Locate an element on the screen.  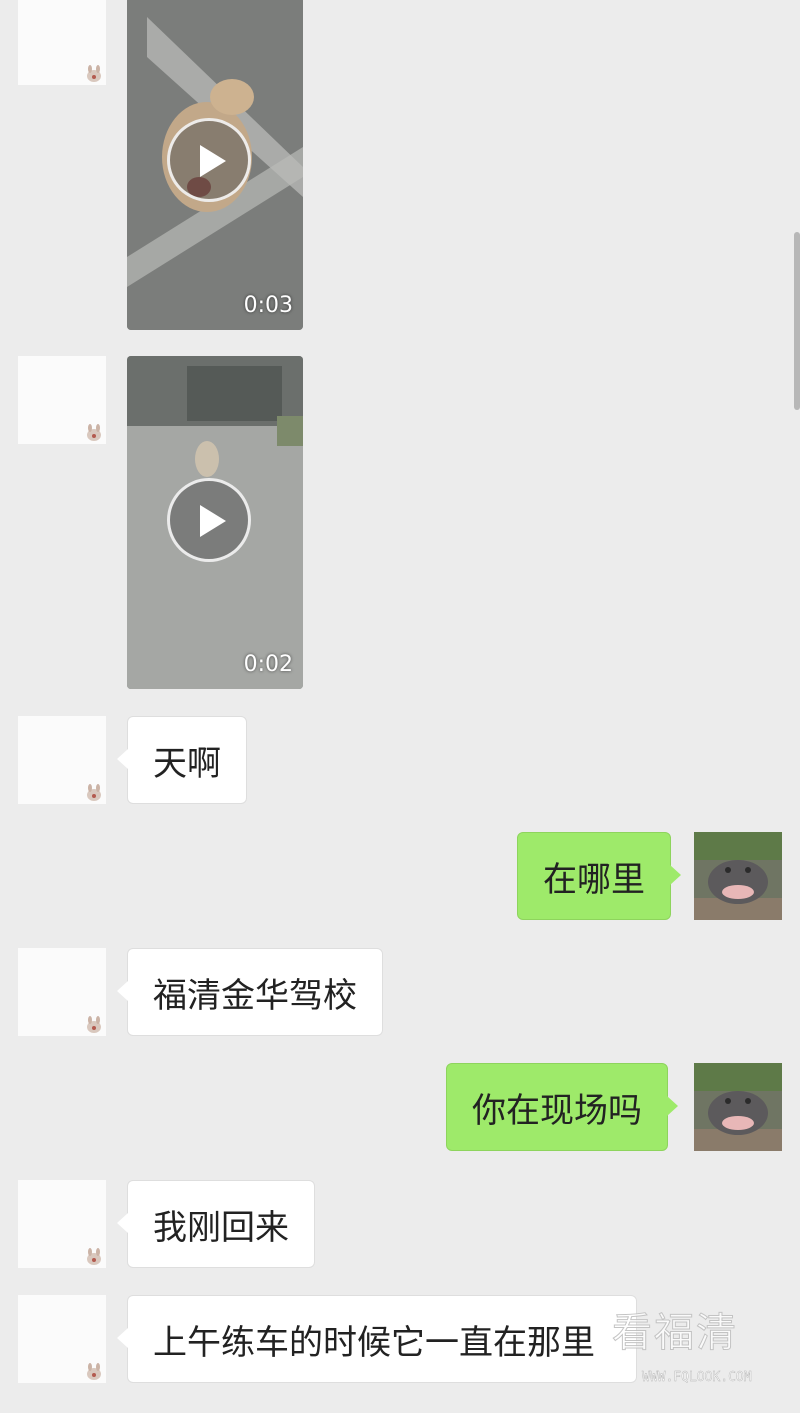
video-message: 0:03 is located at coordinates (215, 165).